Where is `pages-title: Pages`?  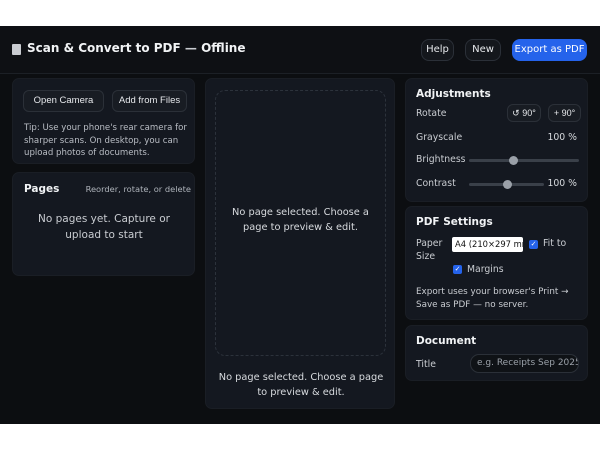
pages-title: Pages is located at coordinates (42, 189).